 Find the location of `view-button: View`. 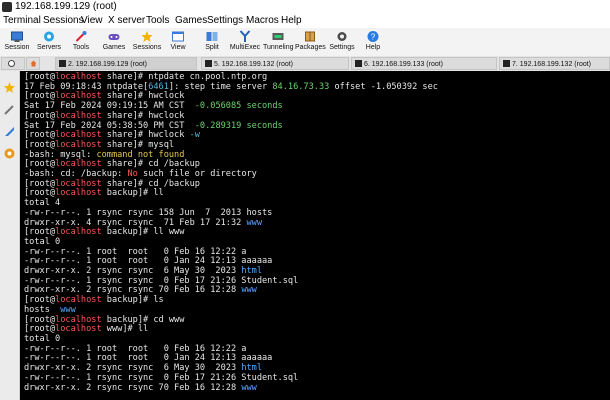

view-button: View is located at coordinates (178, 42).